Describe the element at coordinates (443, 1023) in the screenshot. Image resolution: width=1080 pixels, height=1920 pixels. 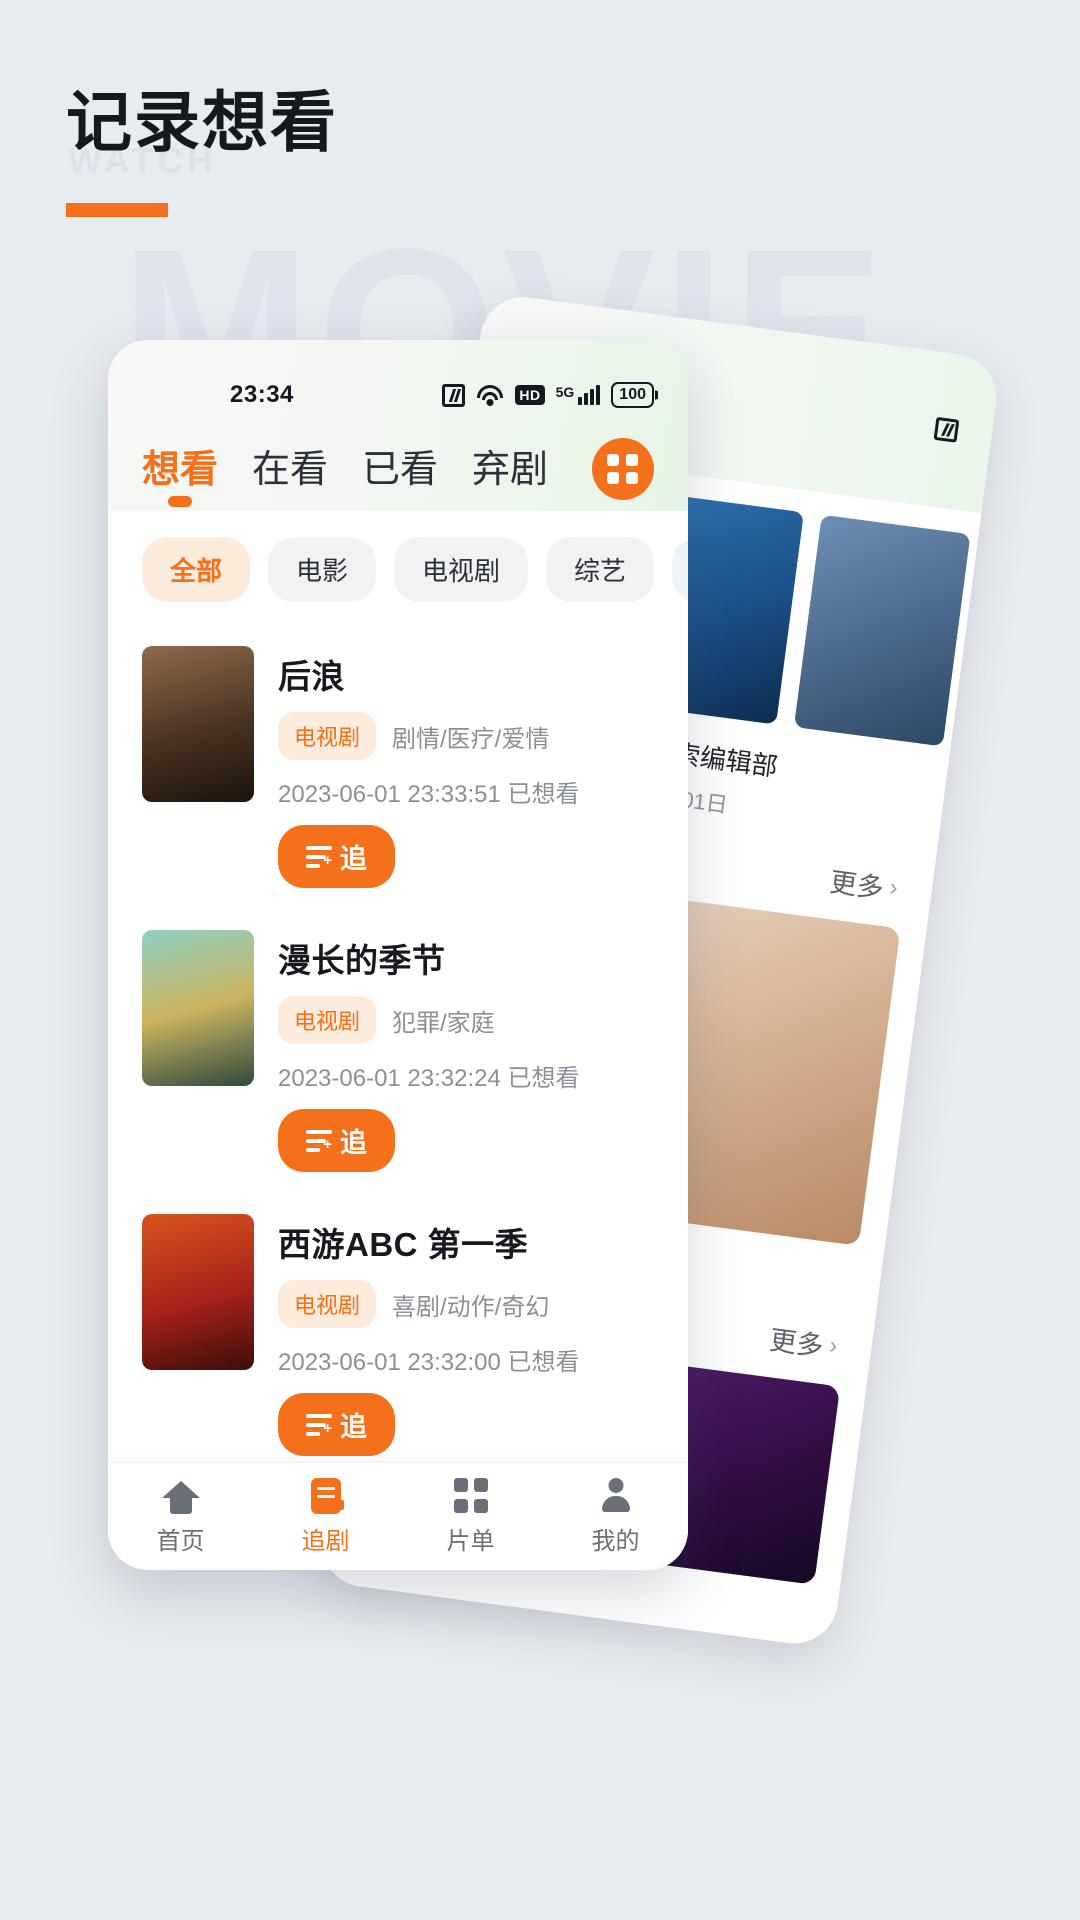
I see `item-genres: 犯罪/家庭` at that location.